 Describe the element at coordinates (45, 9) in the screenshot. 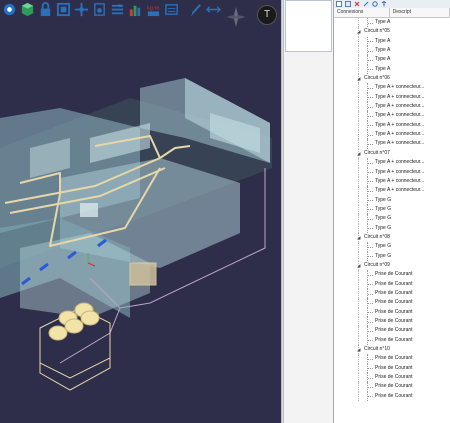

I see `lock-icon` at that location.